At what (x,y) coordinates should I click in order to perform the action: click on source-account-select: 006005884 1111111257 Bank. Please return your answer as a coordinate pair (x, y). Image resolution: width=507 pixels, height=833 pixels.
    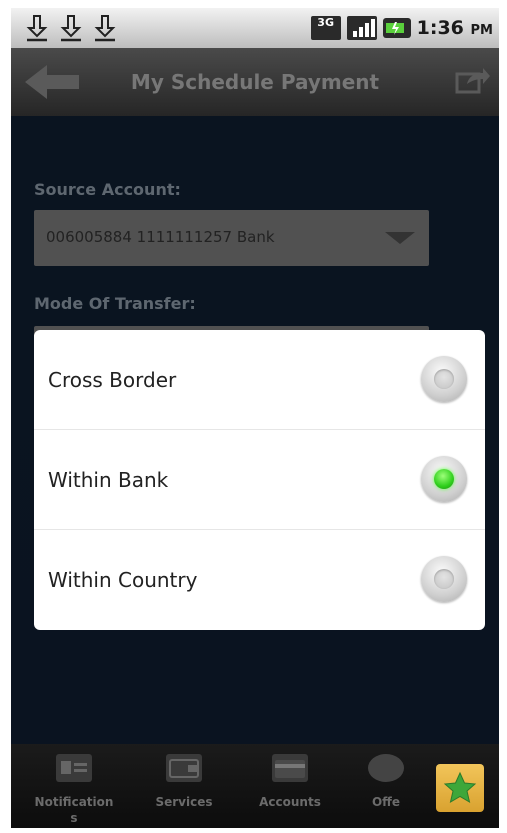
    Looking at the image, I should click on (231, 238).